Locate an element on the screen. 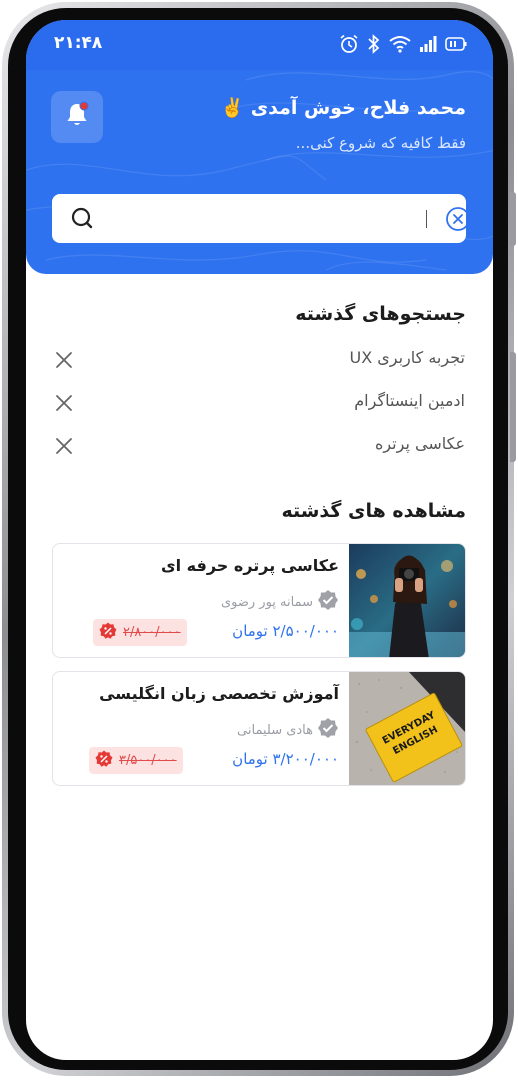 The width and height of the screenshot is (518, 1080). search-icon is located at coordinates (83, 221).